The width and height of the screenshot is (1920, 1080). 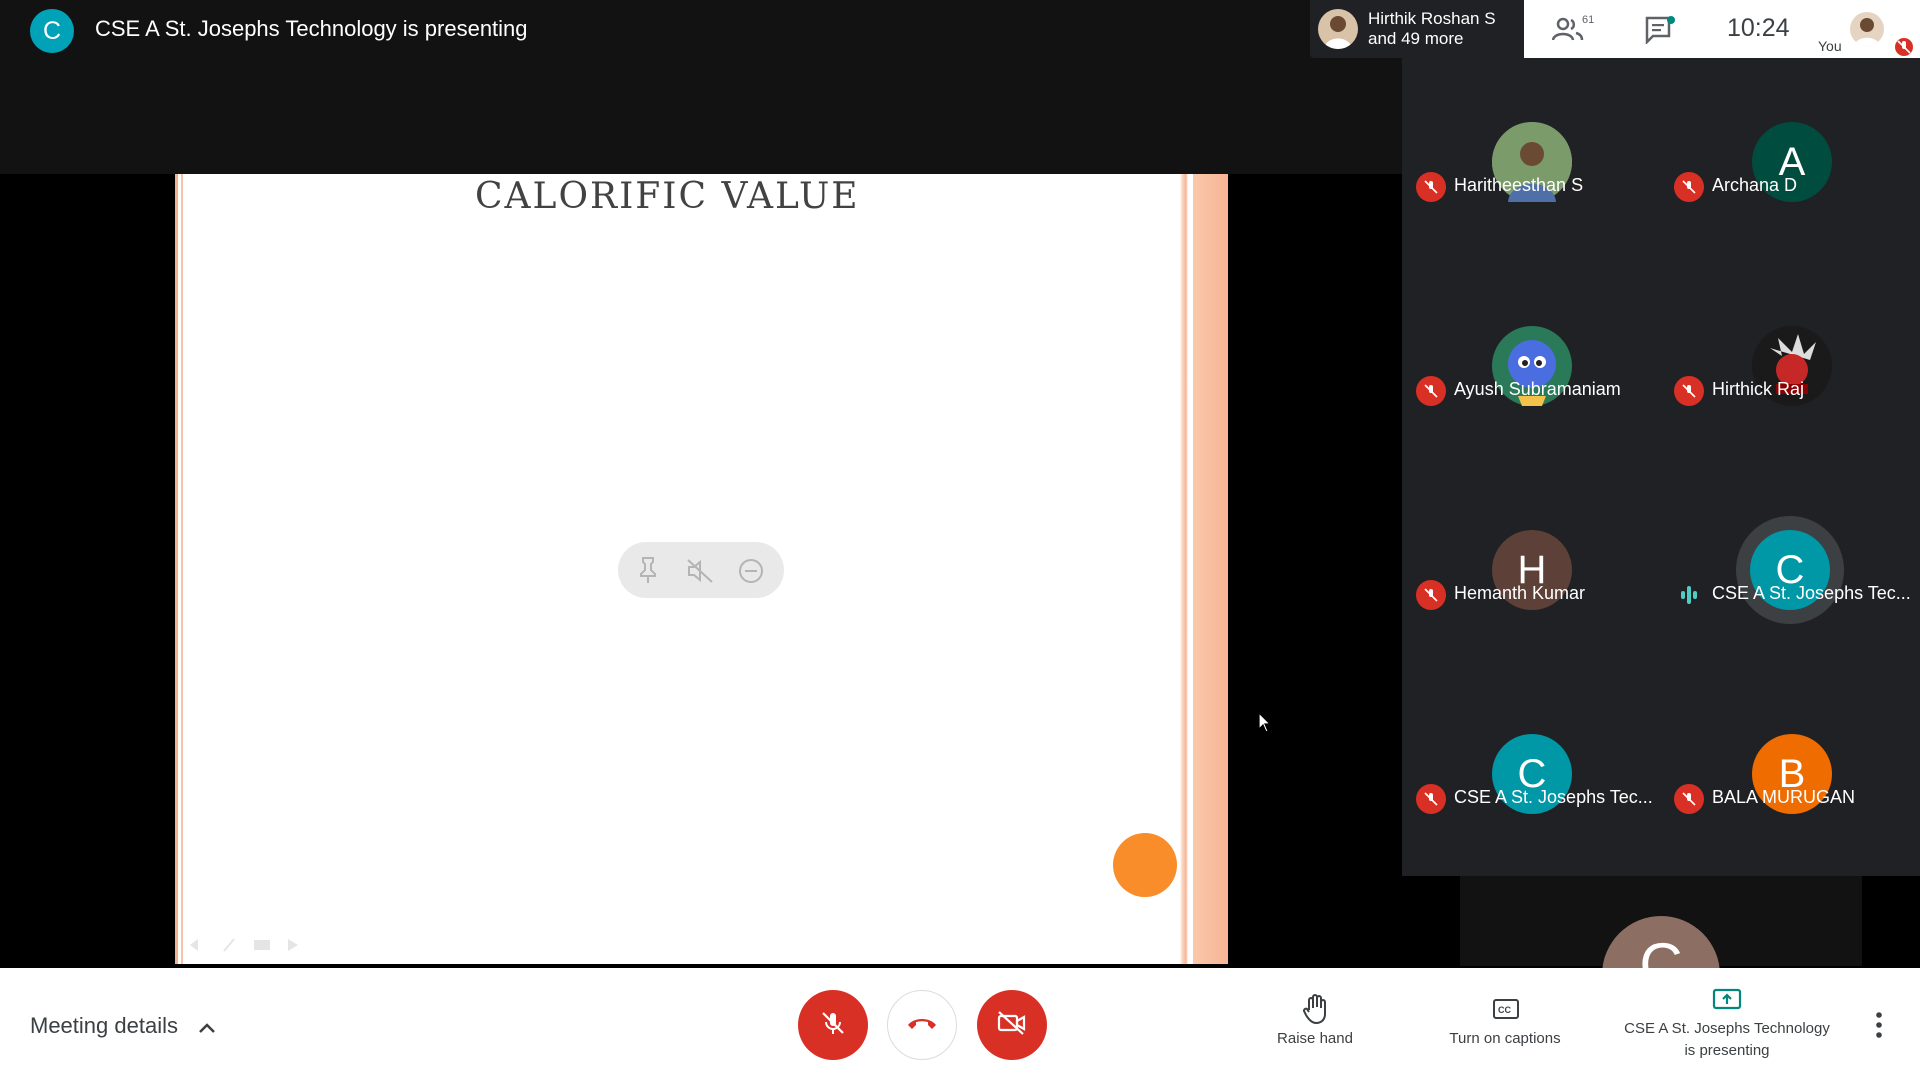 I want to click on more-options-icon, so click(x=1879, y=1027).